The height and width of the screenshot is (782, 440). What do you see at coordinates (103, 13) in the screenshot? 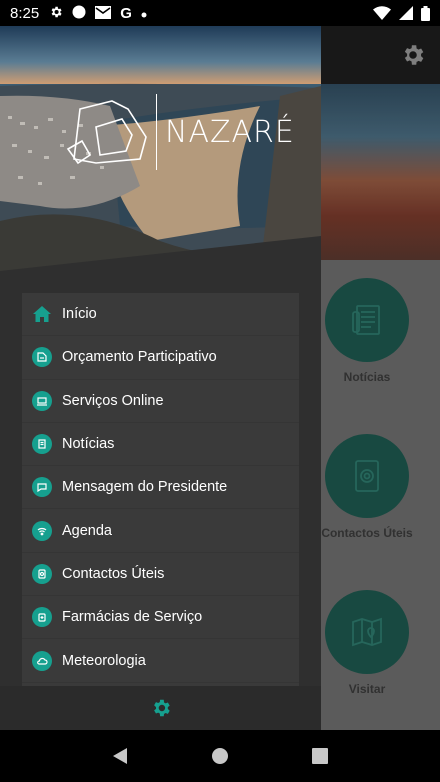
I see `mail-icon` at bounding box center [103, 13].